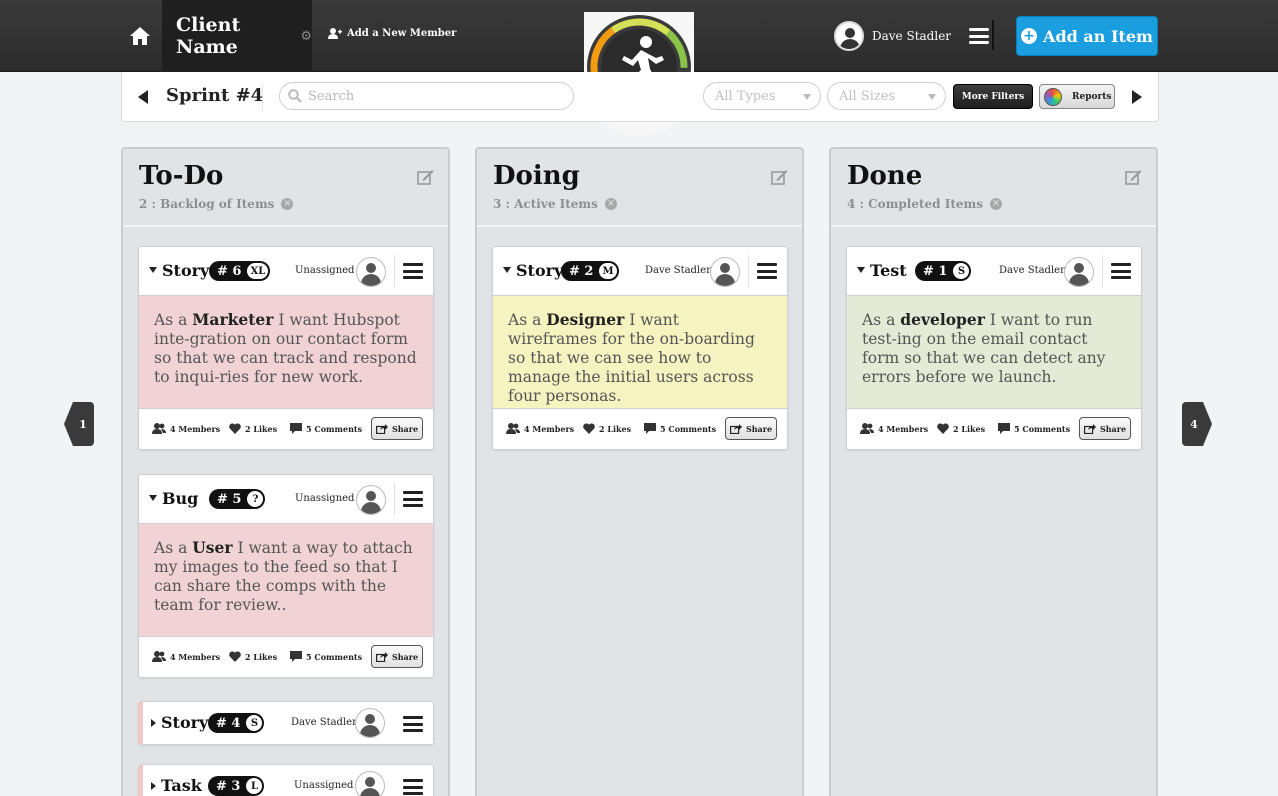 This screenshot has width=1278, height=796. Describe the element at coordinates (961, 271) in the screenshot. I see `size-badge: S` at that location.